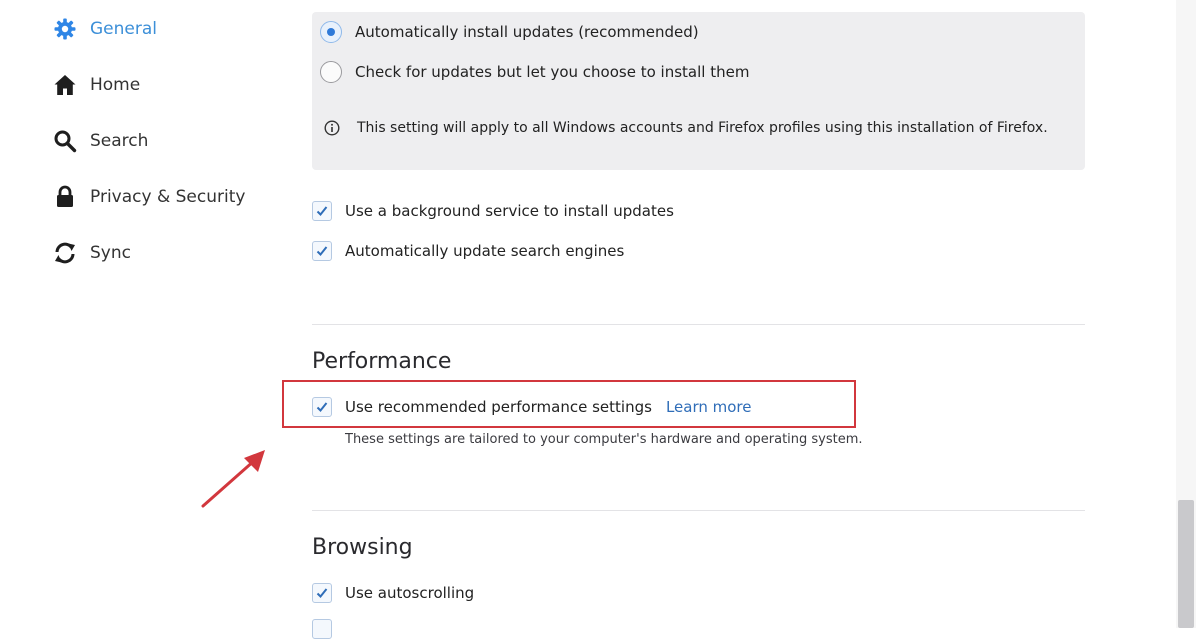 The image size is (1196, 639). I want to click on lock-icon, so click(65, 197).